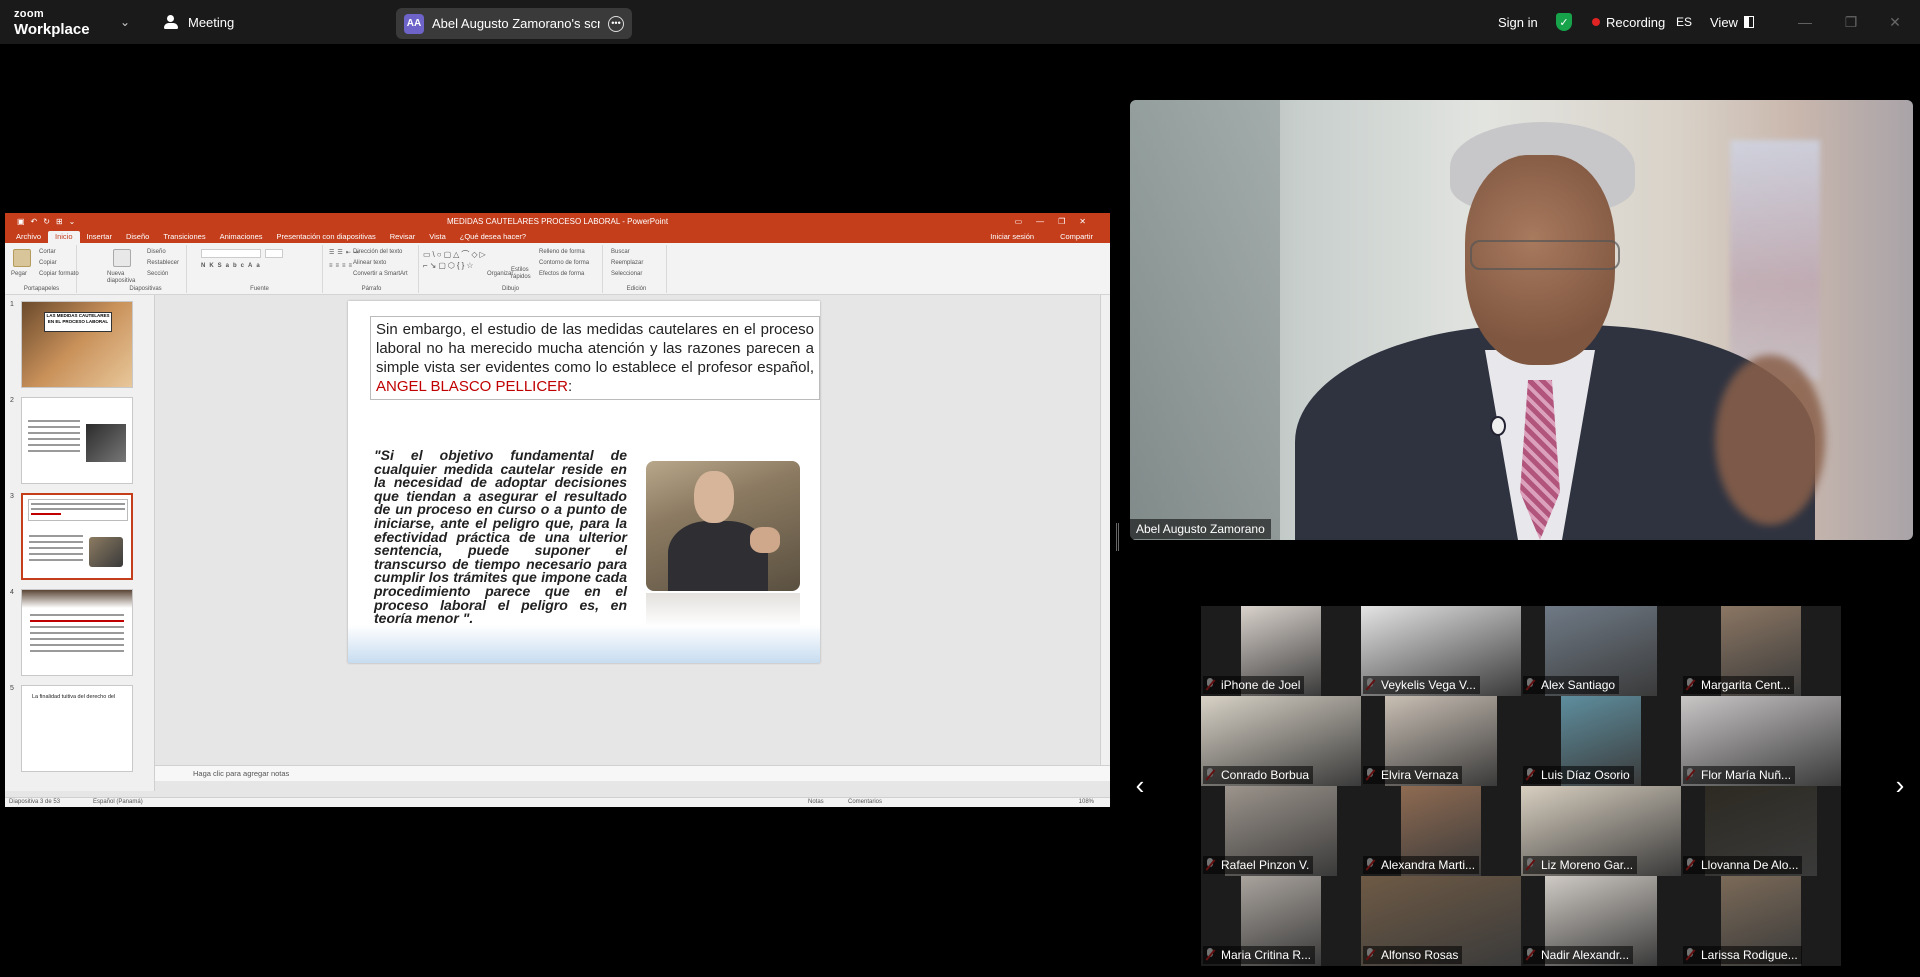 This screenshot has height=977, width=1920. Describe the element at coordinates (47, 252) in the screenshot. I see `cut-button: Cortar` at that location.